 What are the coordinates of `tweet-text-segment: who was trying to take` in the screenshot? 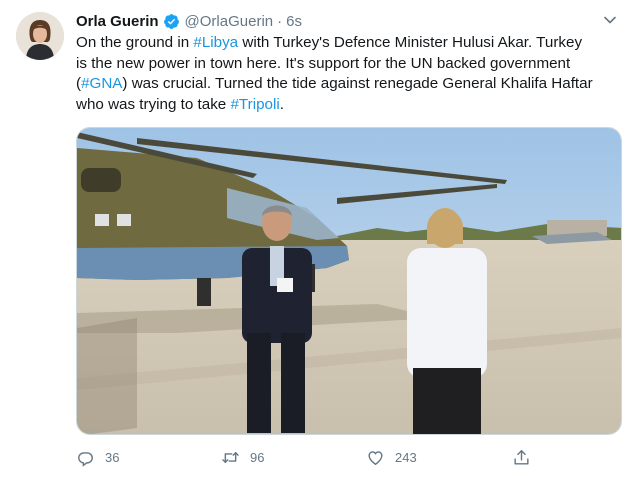 It's located at (153, 104).